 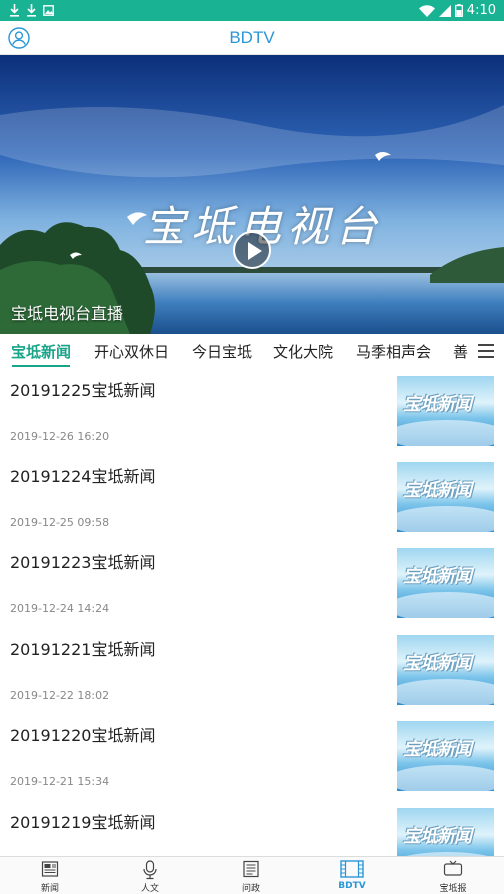 What do you see at coordinates (252, 828) in the screenshot?
I see `list-item: 20191219宝坻新闻 宝坻新闻` at bounding box center [252, 828].